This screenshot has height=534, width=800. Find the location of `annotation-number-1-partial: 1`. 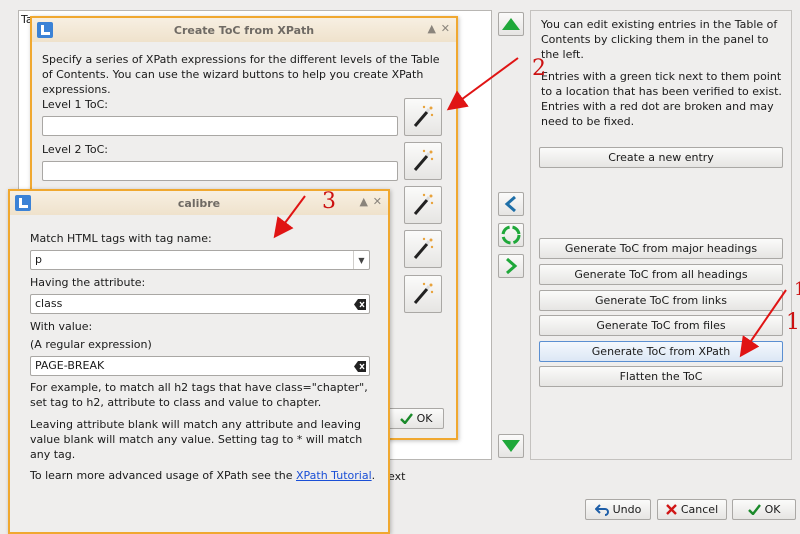

annotation-number-1-partial: 1 is located at coordinates (797, 289).